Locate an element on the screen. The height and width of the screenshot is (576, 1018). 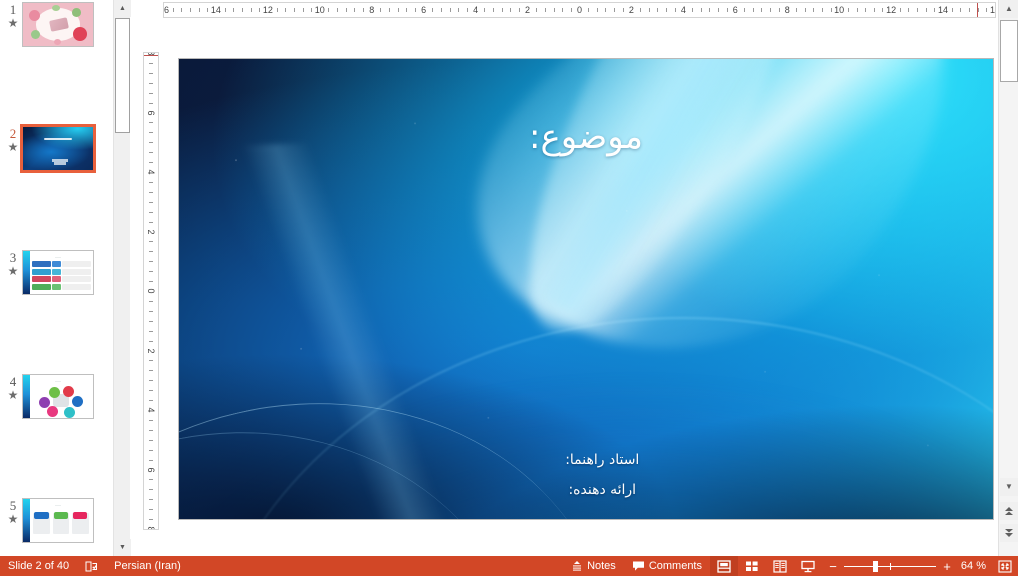
zoom-slider-handle is located at coordinates (875, 566).